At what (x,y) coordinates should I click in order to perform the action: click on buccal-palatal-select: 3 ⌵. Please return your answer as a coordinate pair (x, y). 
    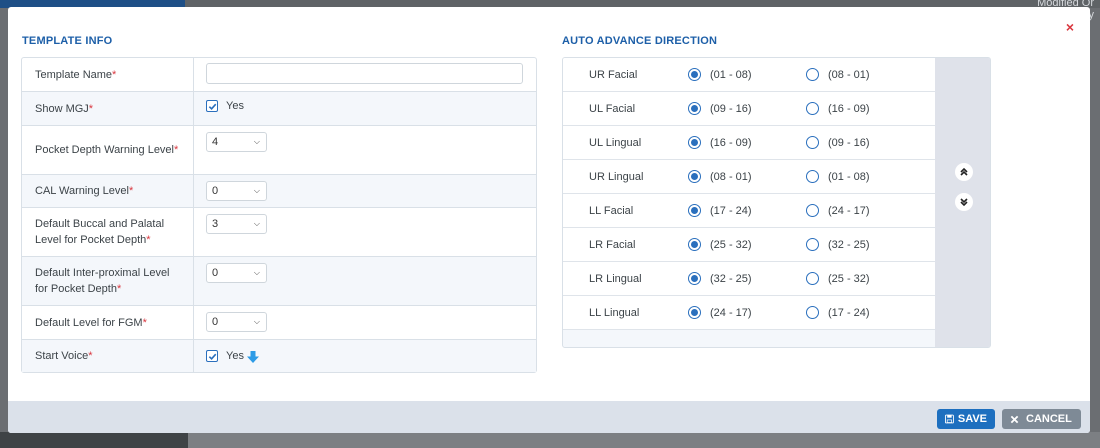
    Looking at the image, I should click on (236, 224).